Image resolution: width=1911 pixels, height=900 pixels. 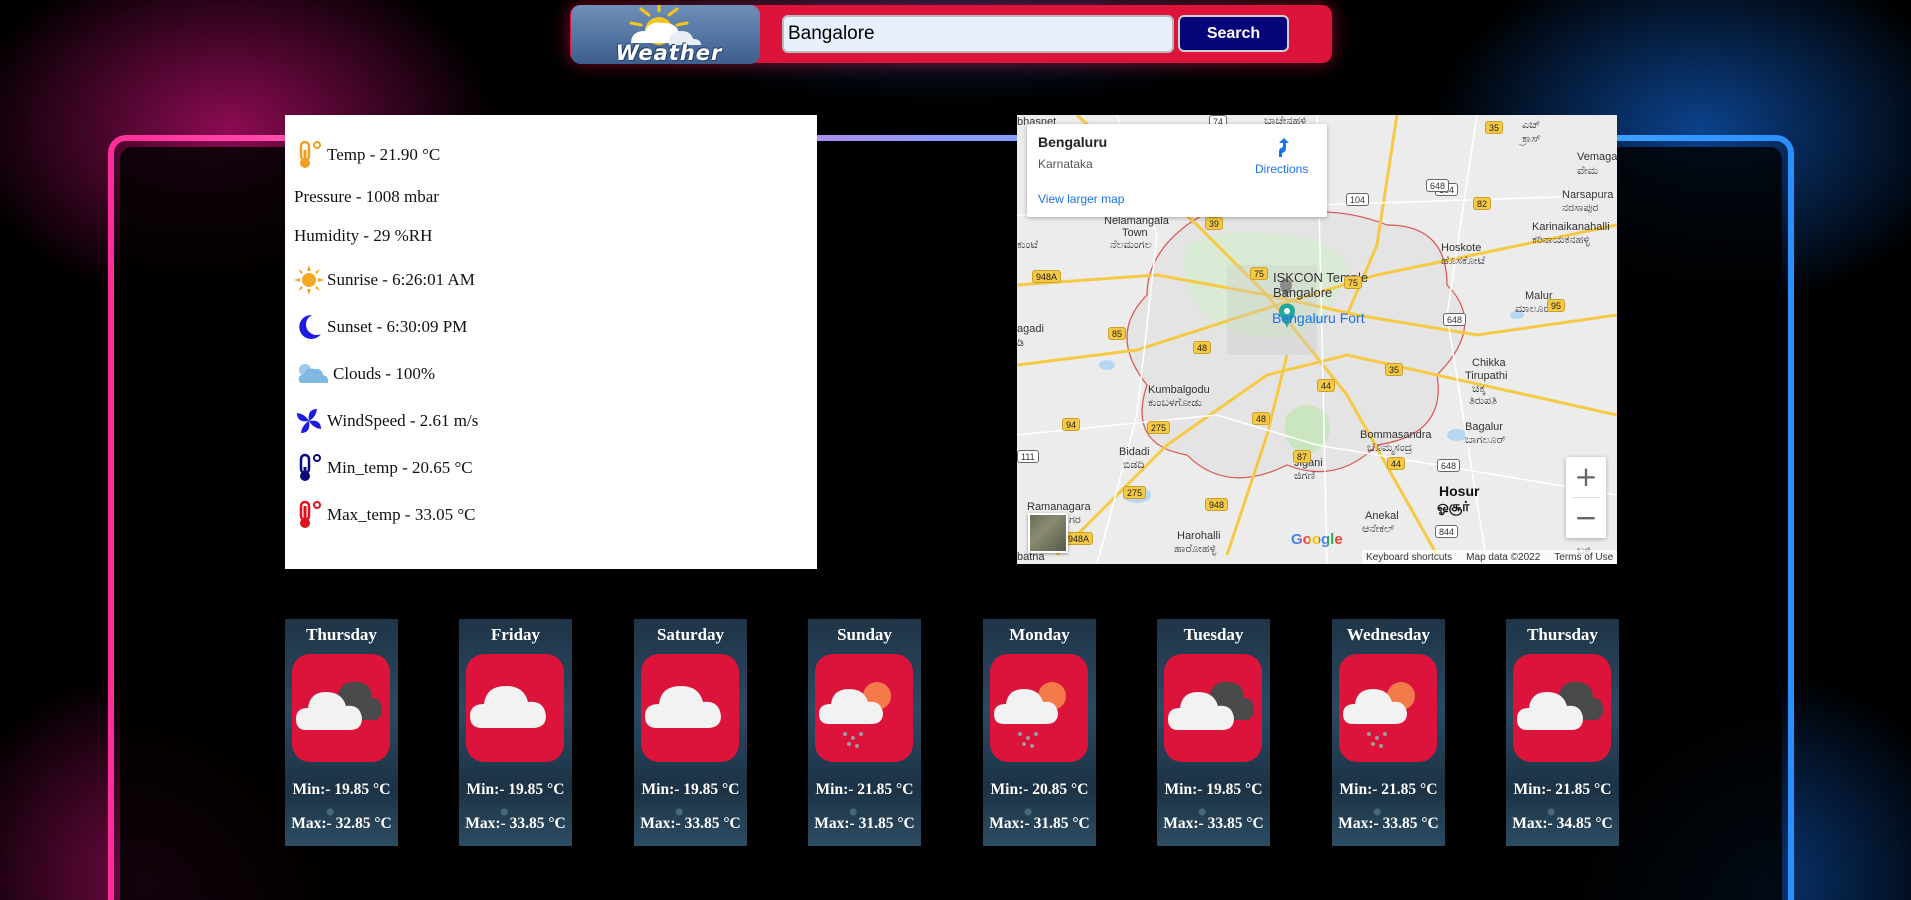 What do you see at coordinates (1562, 823) in the screenshot?
I see `forecast-max: Max:- 34.85 °C` at bounding box center [1562, 823].